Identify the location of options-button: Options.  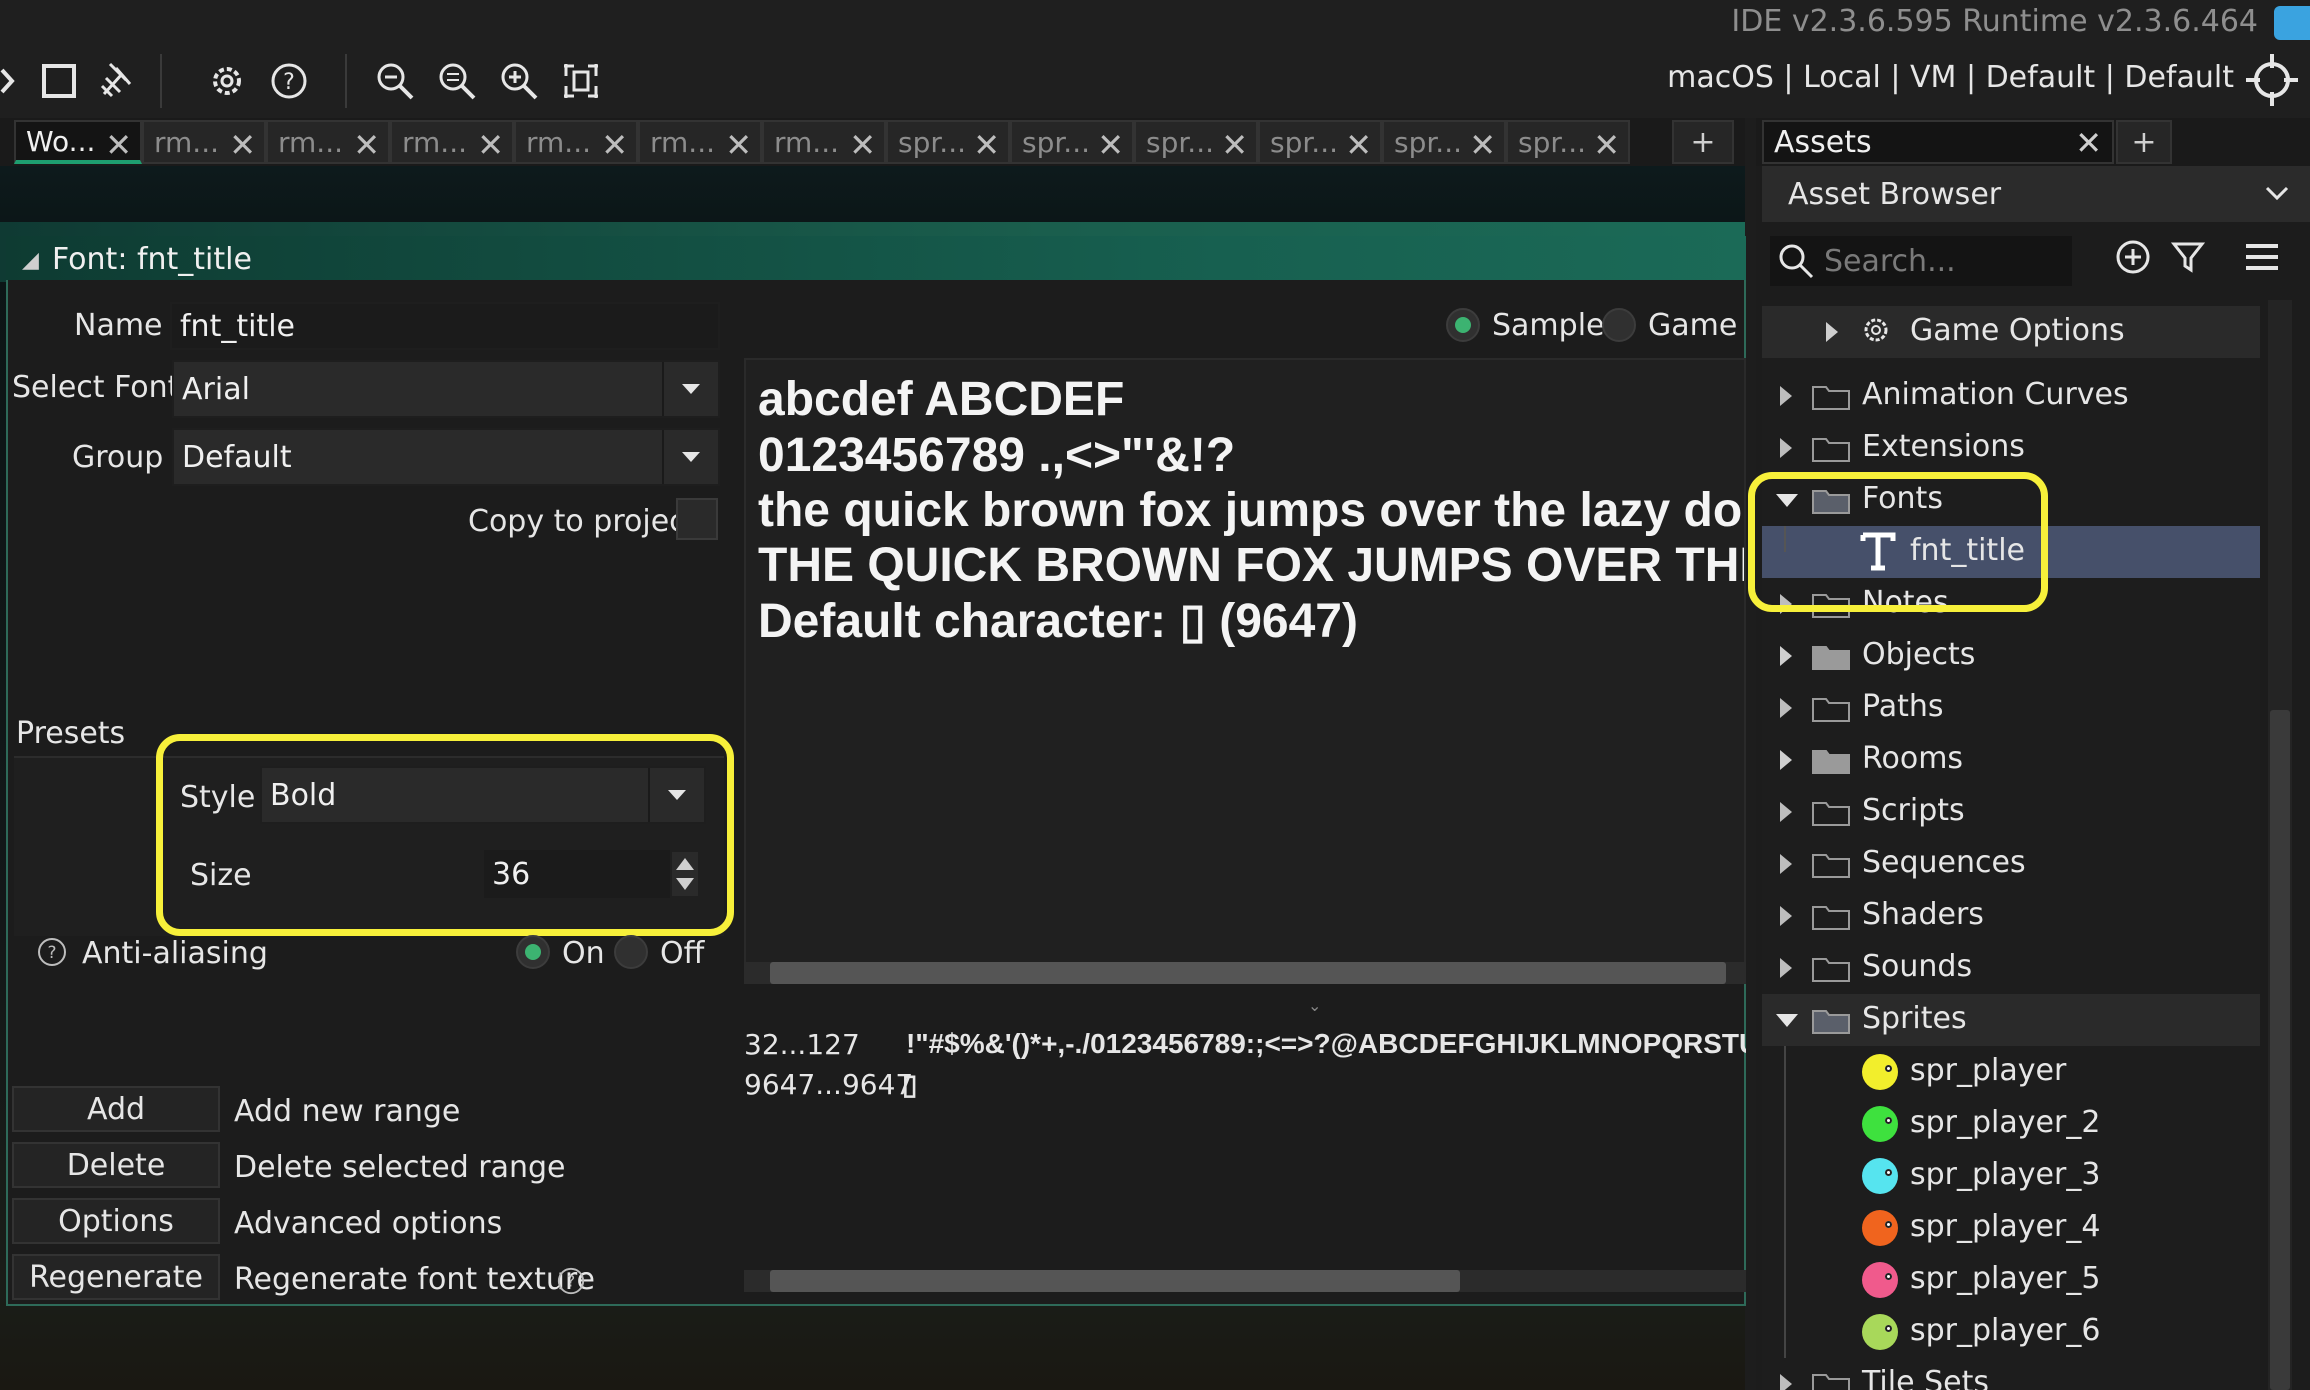
(116, 1221).